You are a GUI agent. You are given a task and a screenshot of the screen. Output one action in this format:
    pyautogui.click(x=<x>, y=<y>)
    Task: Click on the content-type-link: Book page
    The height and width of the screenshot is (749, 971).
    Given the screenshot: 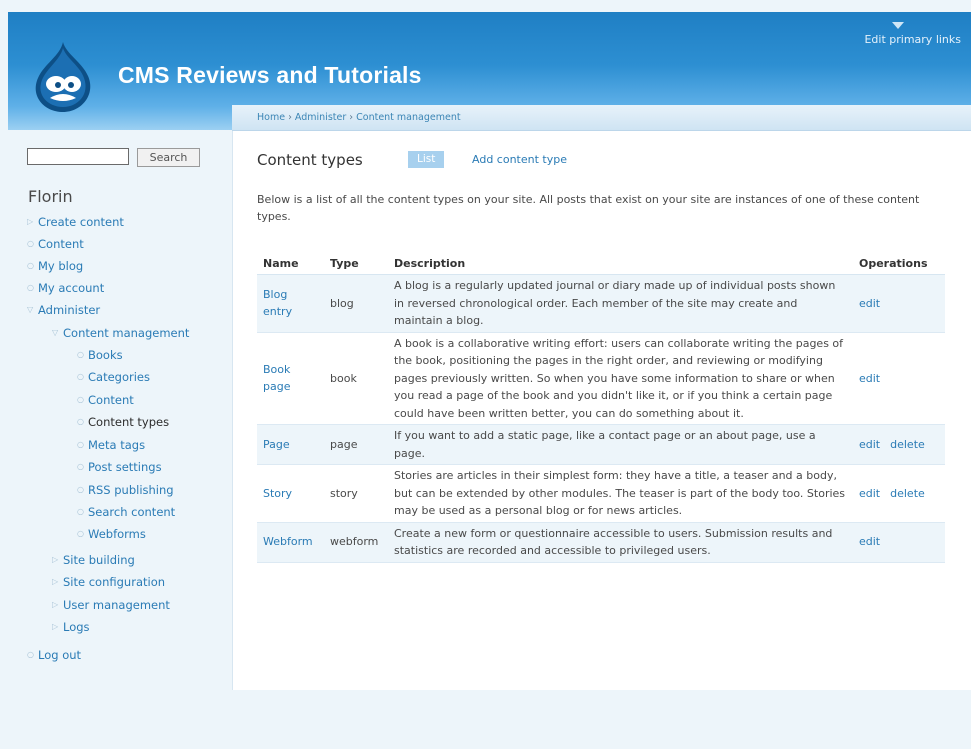 What is the action you would take?
    pyautogui.click(x=276, y=378)
    